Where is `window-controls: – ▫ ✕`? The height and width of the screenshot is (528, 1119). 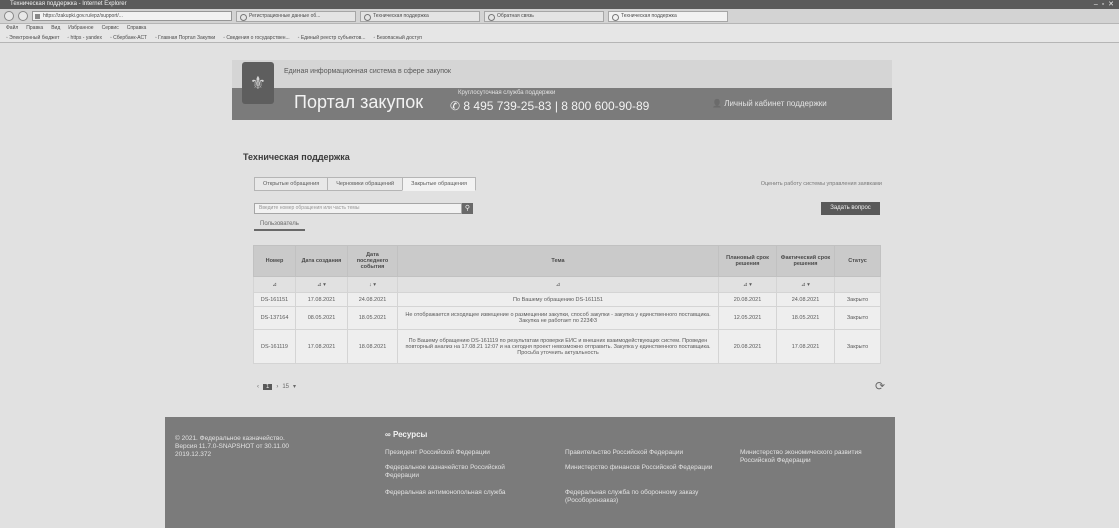
window-controls: – ▫ ✕ is located at coordinates (1104, 4).